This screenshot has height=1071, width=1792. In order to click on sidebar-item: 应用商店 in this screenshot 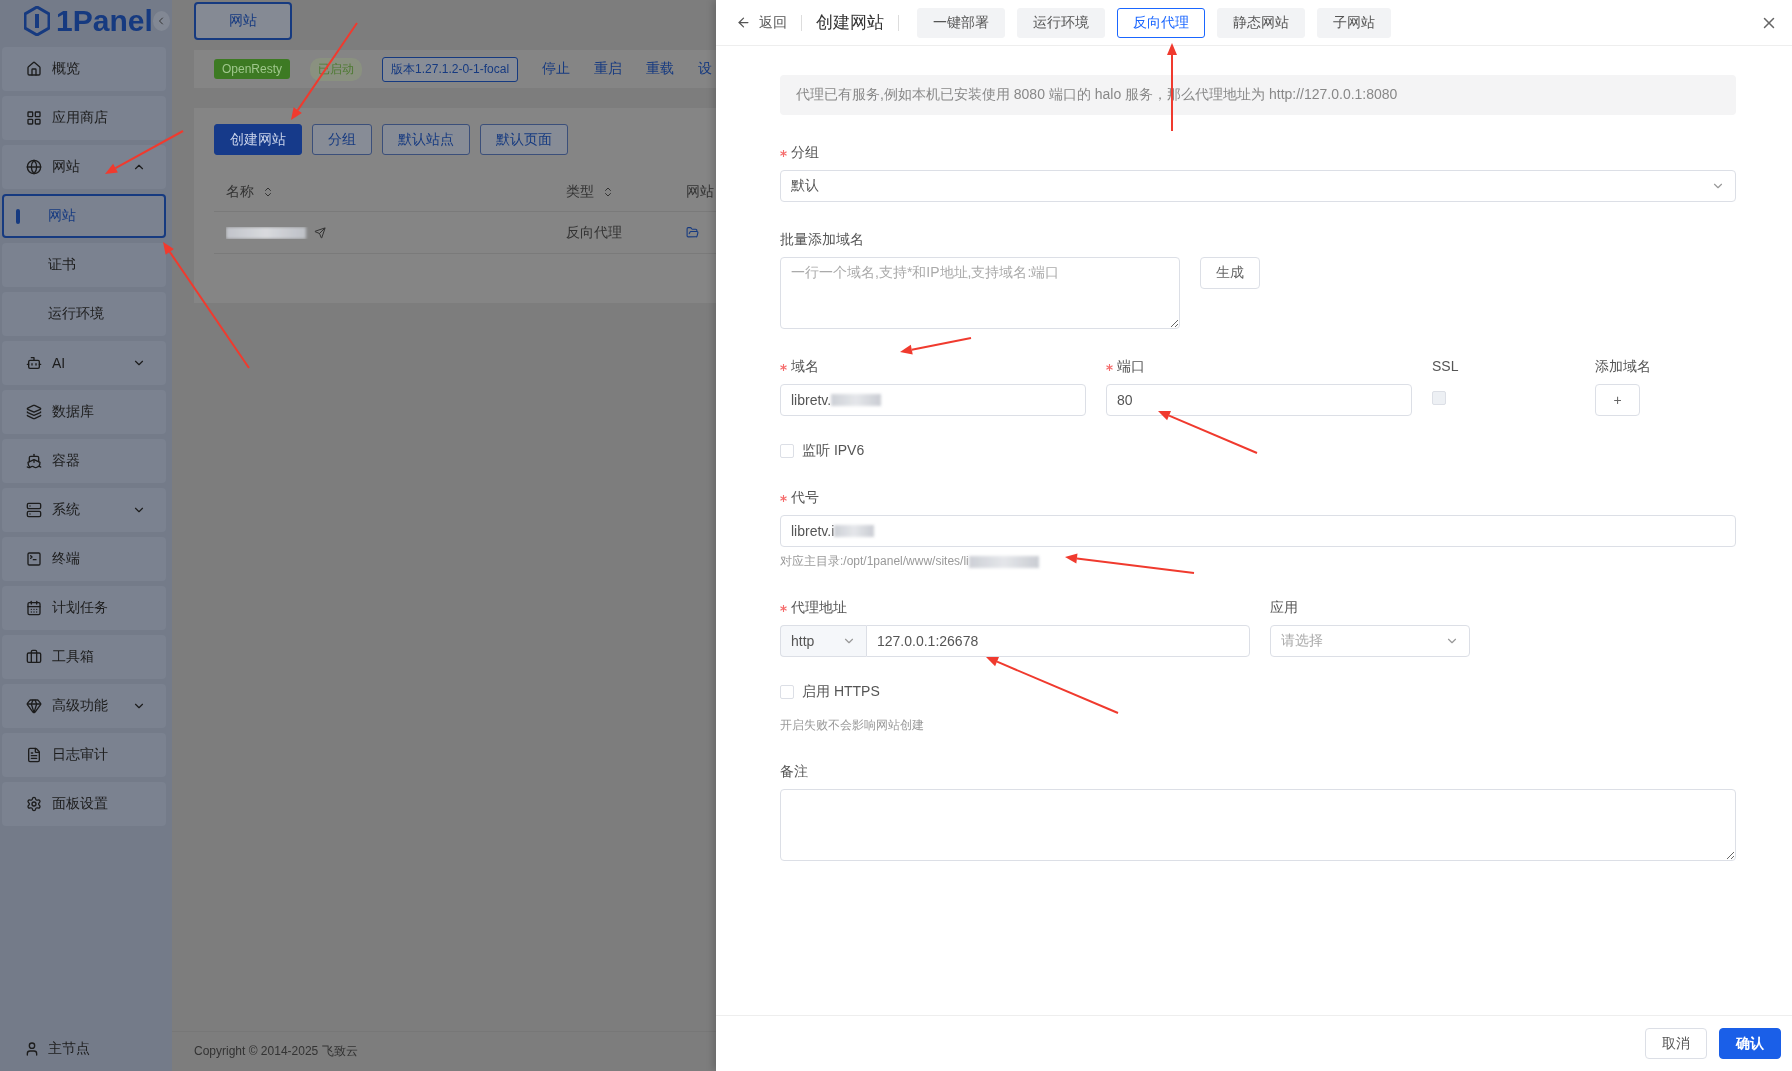, I will do `click(84, 118)`.